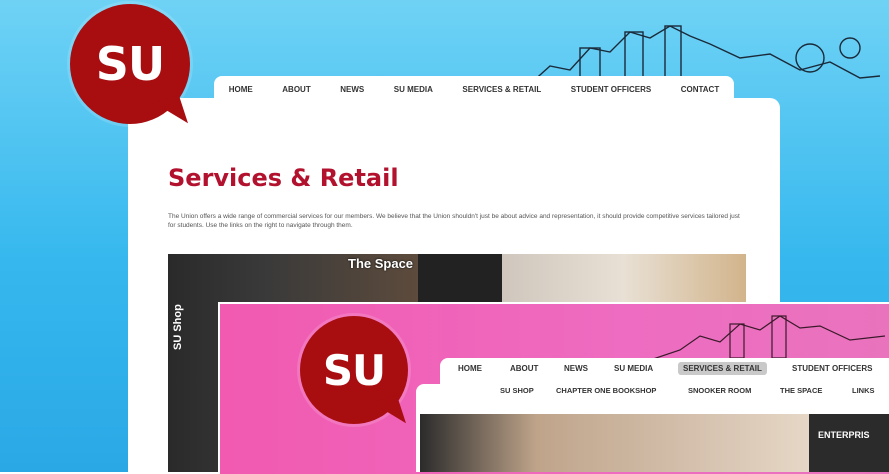  What do you see at coordinates (517, 390) in the screenshot?
I see `subnav-su-shop: SU SHOP` at bounding box center [517, 390].